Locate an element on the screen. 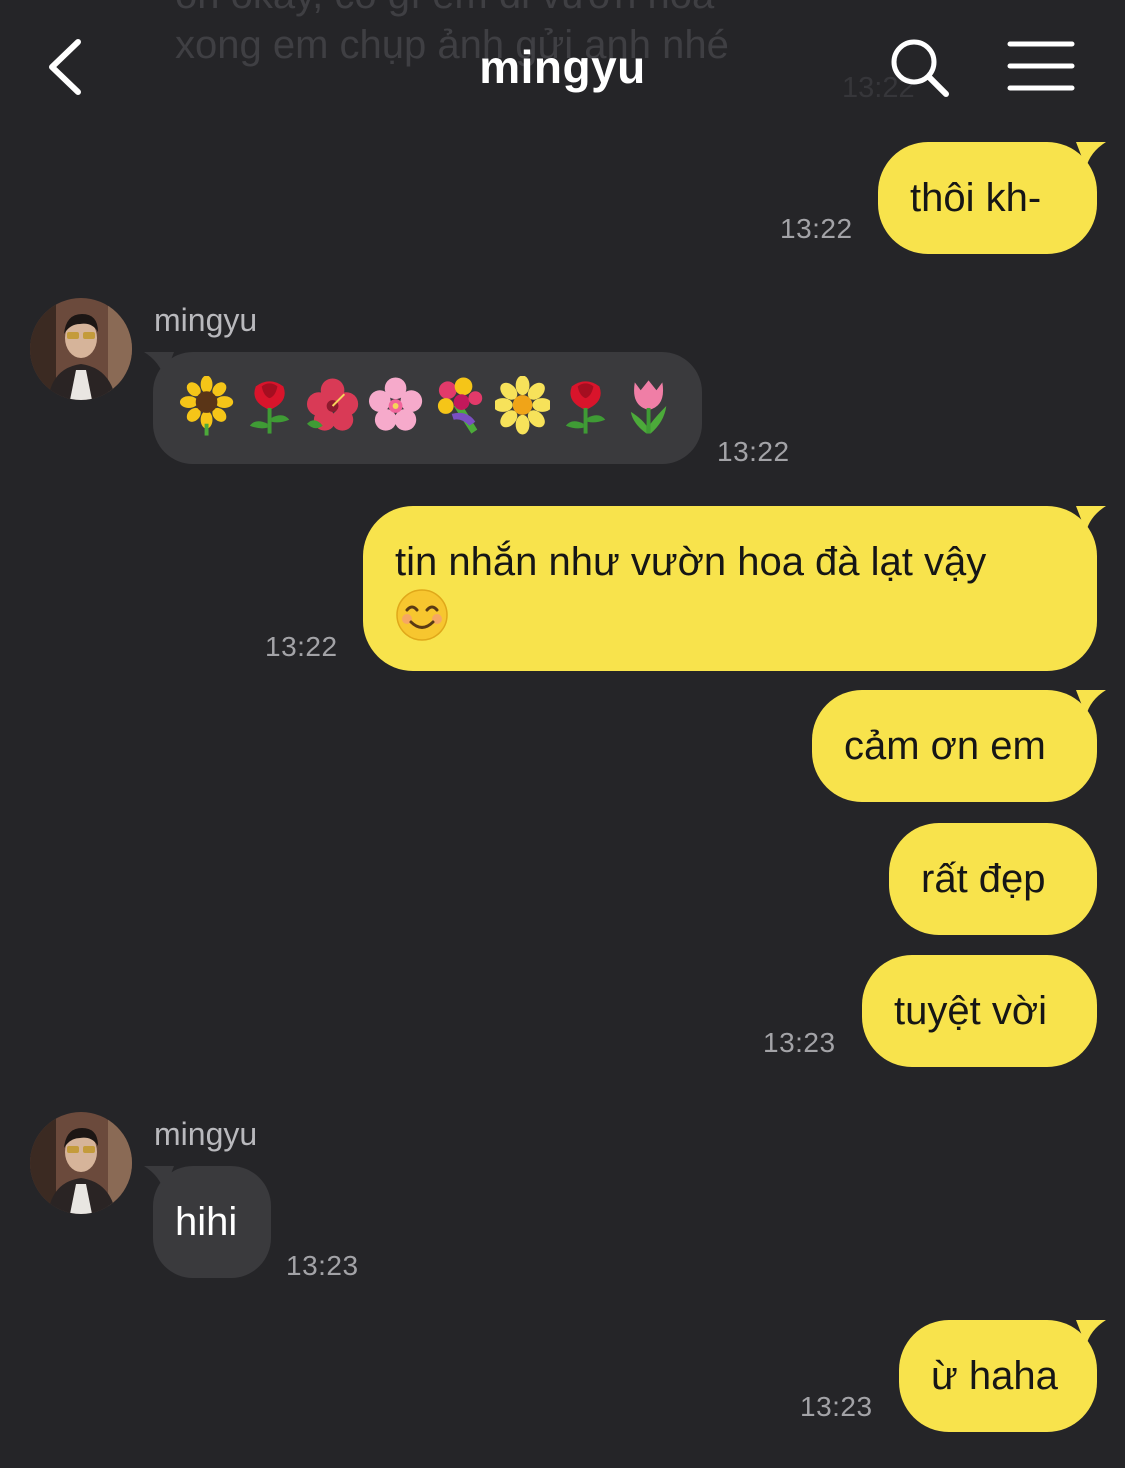  chat-header: mingyu is located at coordinates (562, 66).